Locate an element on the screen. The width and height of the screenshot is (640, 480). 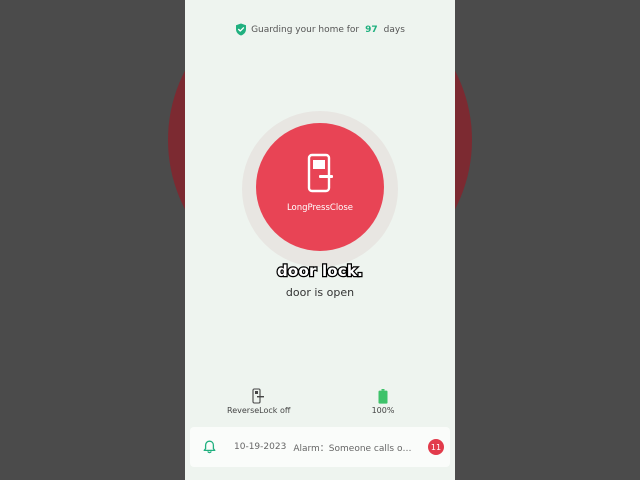
guard-status-suffix: days is located at coordinates (394, 29).